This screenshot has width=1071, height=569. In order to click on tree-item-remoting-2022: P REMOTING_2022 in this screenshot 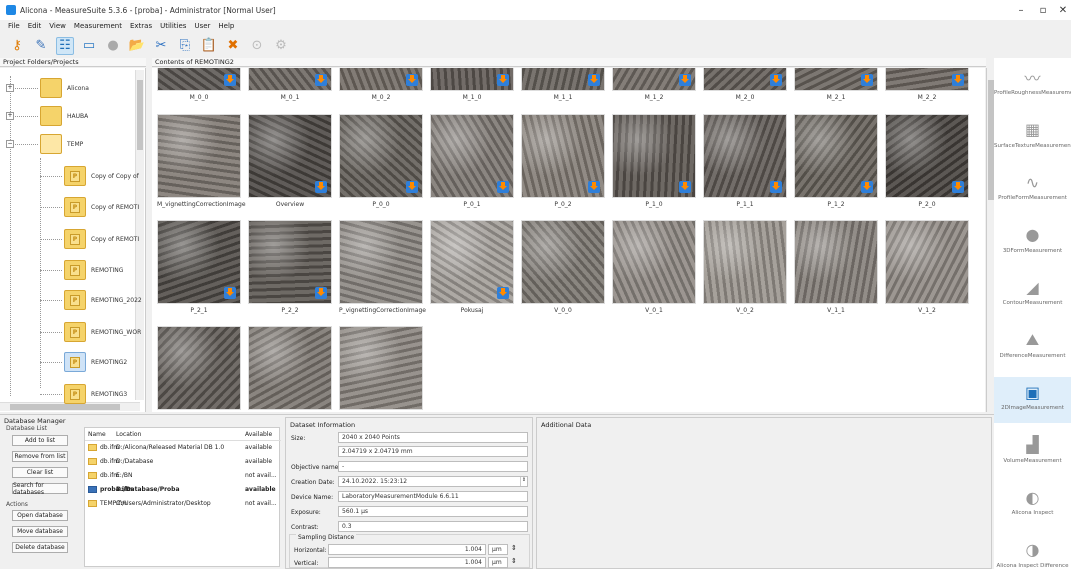, I will do `click(103, 300)`.